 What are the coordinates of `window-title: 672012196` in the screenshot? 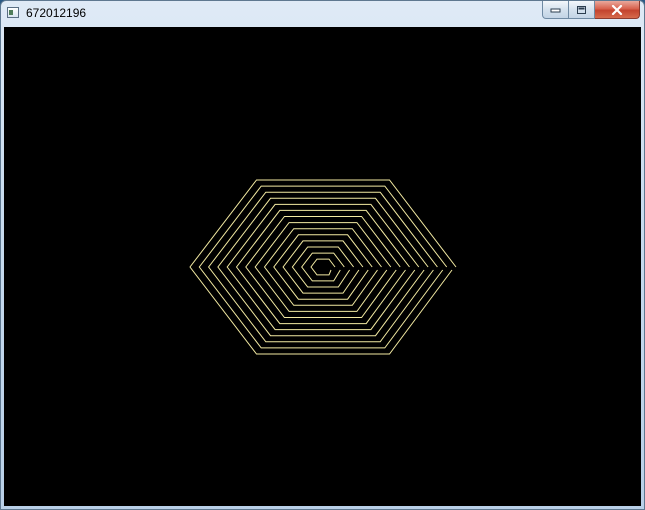 It's located at (56, 13).